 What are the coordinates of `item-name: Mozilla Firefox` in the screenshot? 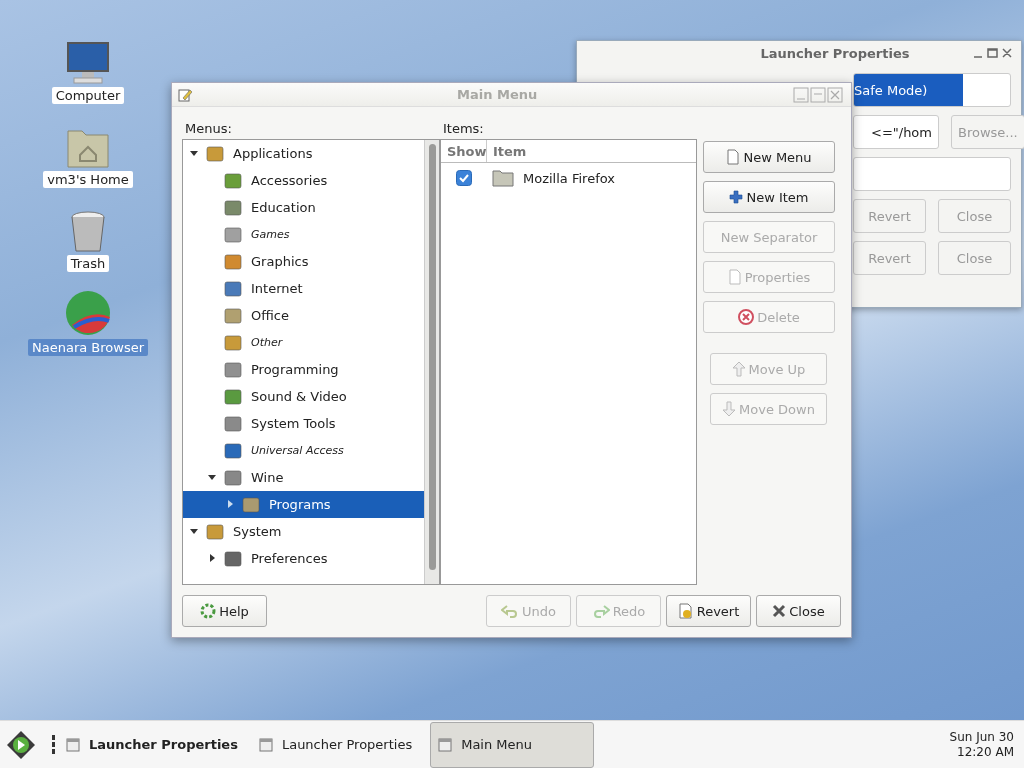 It's located at (569, 178).